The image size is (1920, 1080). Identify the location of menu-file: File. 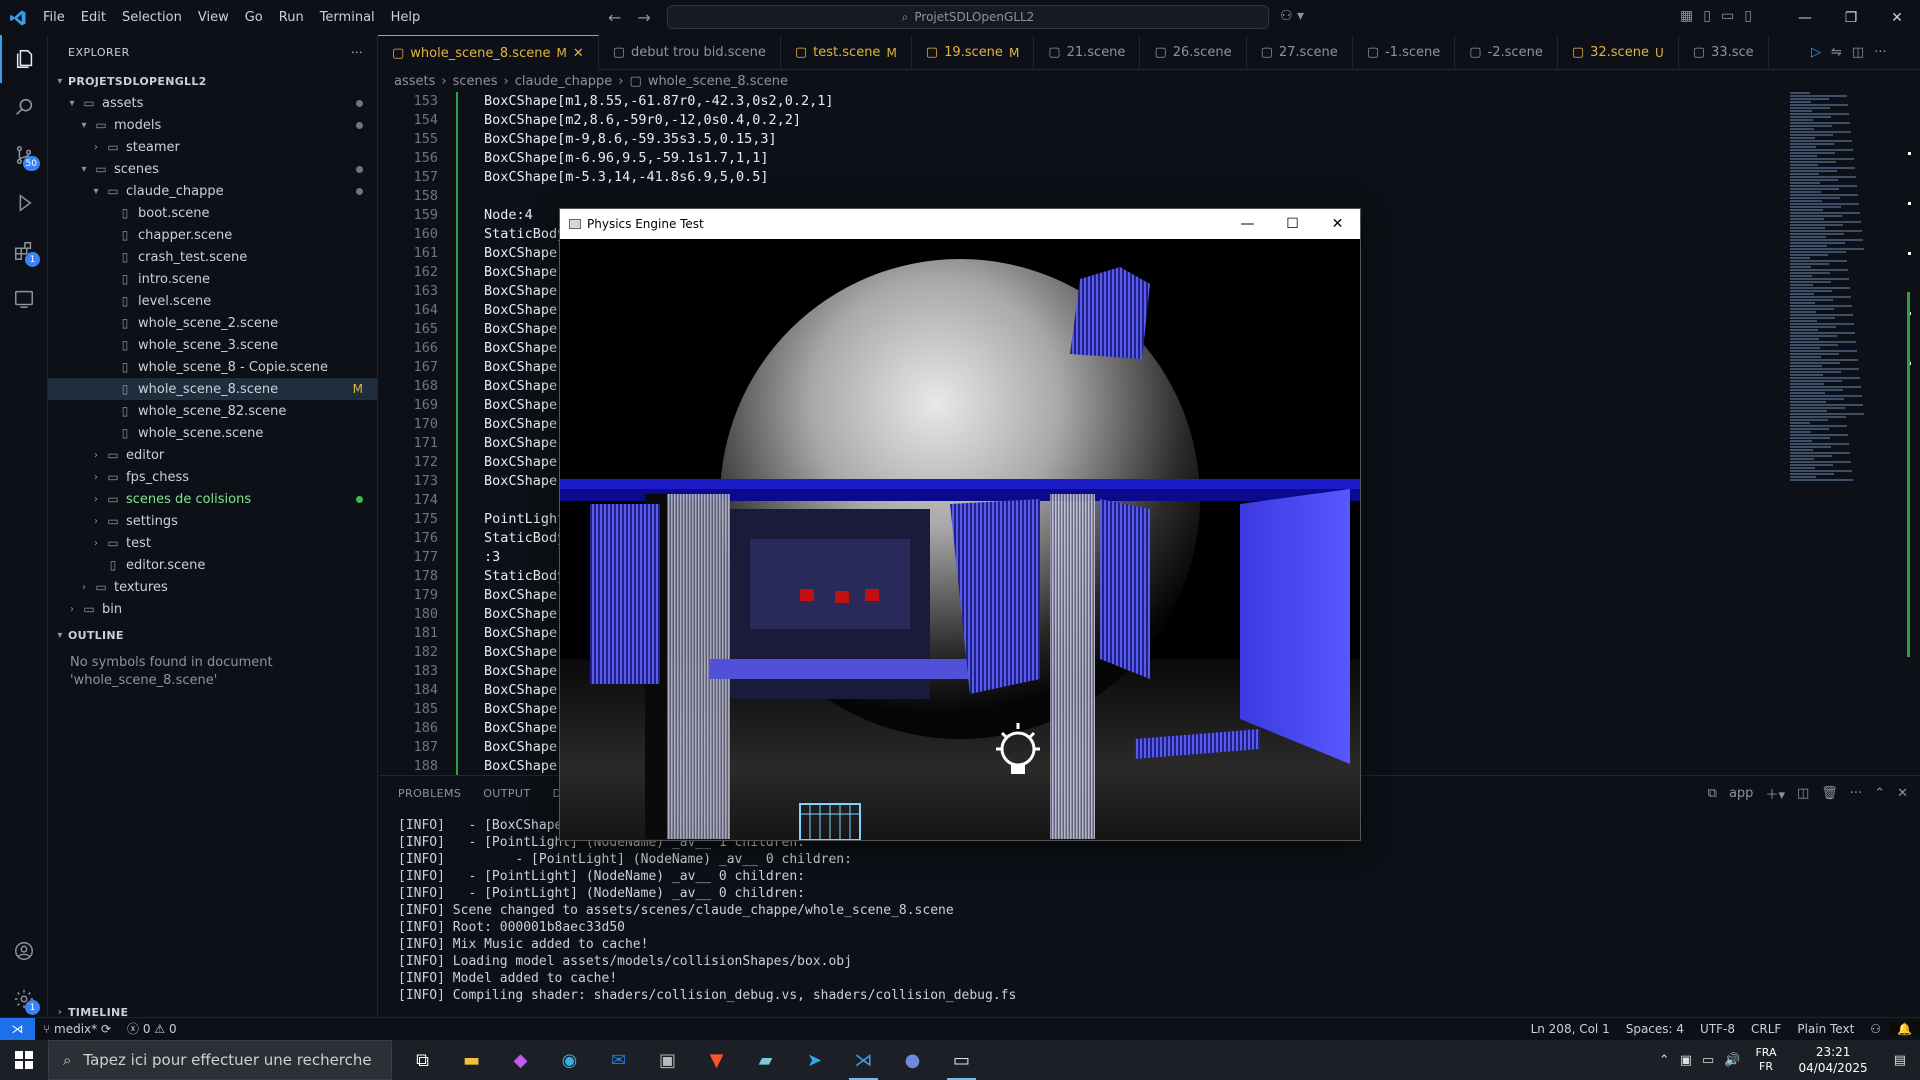
(54, 17).